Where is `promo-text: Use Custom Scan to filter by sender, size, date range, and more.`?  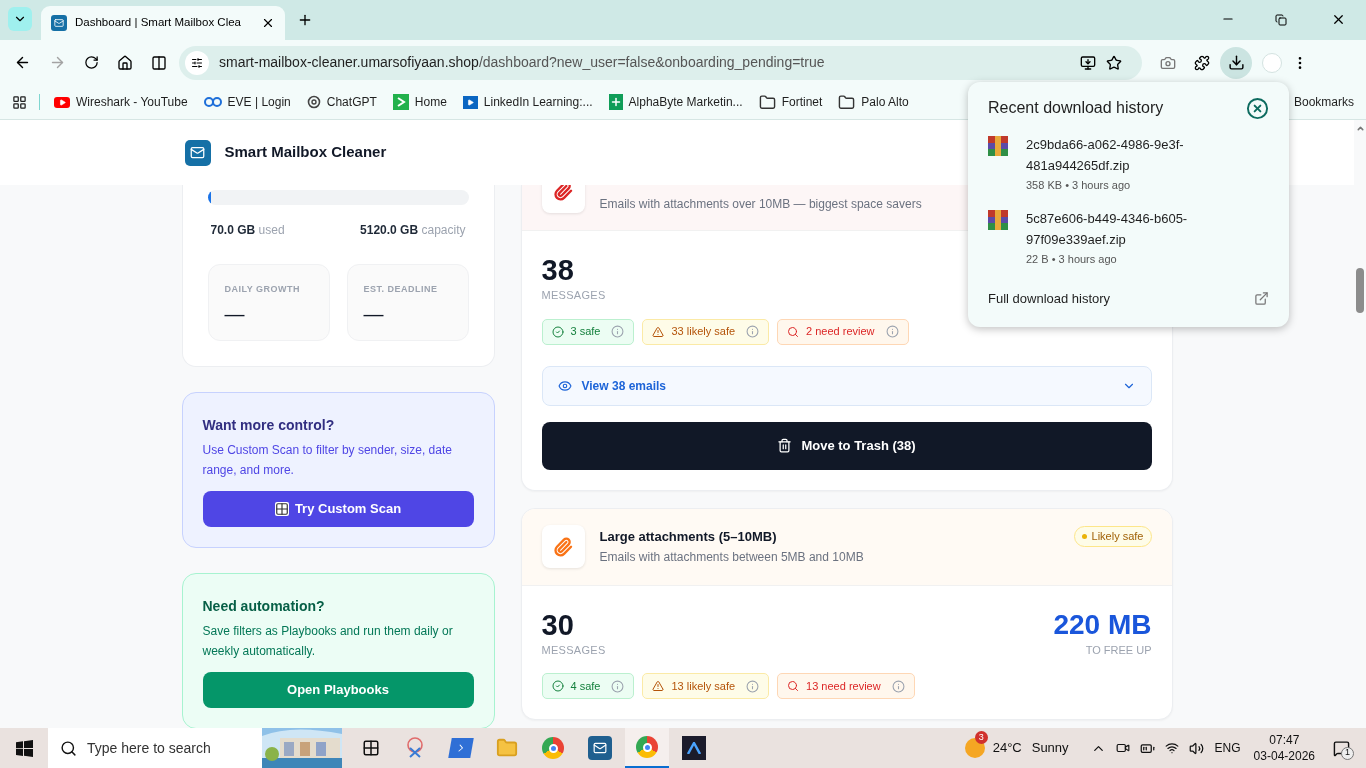 promo-text: Use Custom Scan to filter by sender, size, date range, and more. is located at coordinates (327, 460).